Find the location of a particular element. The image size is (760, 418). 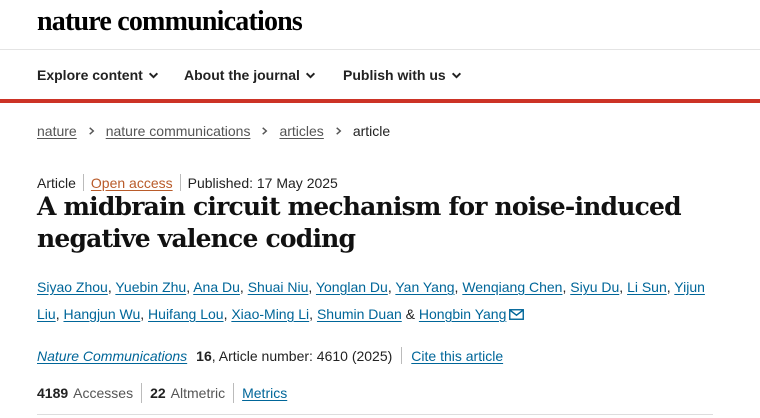

open-access-link: Open access is located at coordinates (132, 183).